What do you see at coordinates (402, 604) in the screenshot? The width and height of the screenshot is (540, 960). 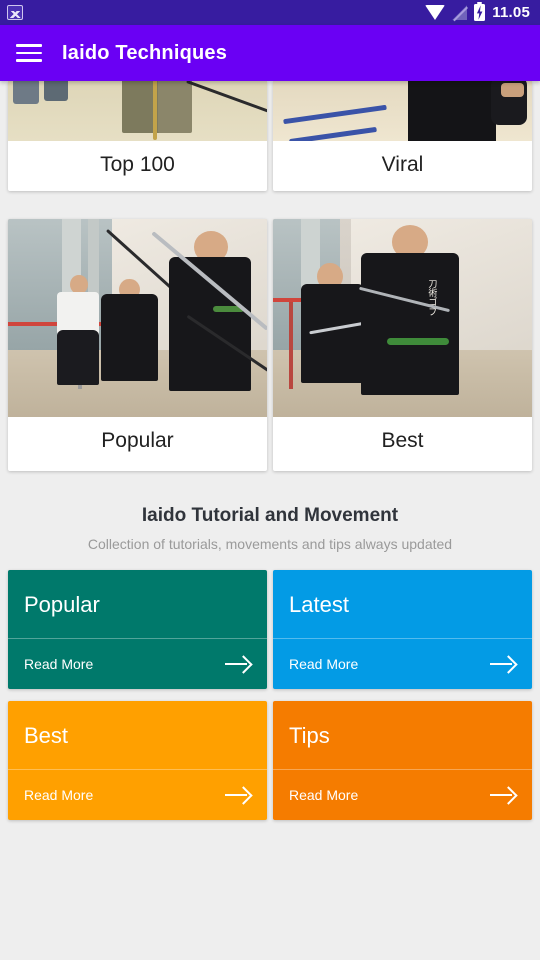 I see `tile-header: Latest` at bounding box center [402, 604].